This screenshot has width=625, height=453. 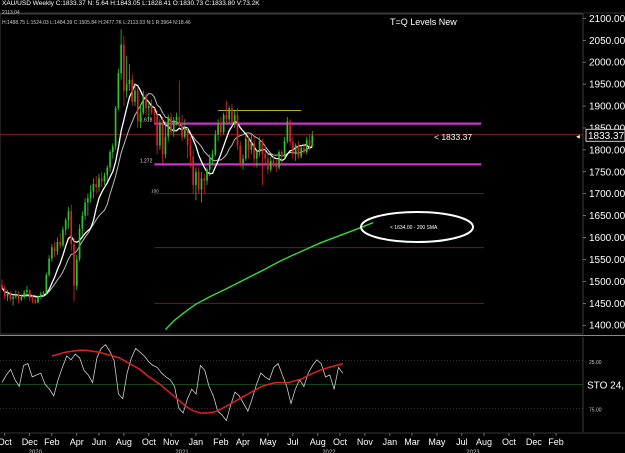 I want to click on time-label-4: Jun, so click(x=99, y=442).